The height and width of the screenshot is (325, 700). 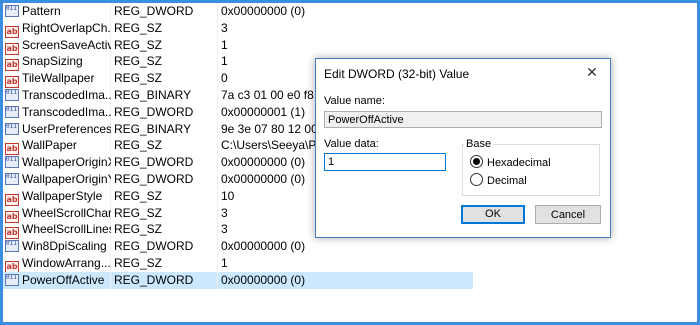 I want to click on value-name-text: Pattern, so click(x=41, y=11).